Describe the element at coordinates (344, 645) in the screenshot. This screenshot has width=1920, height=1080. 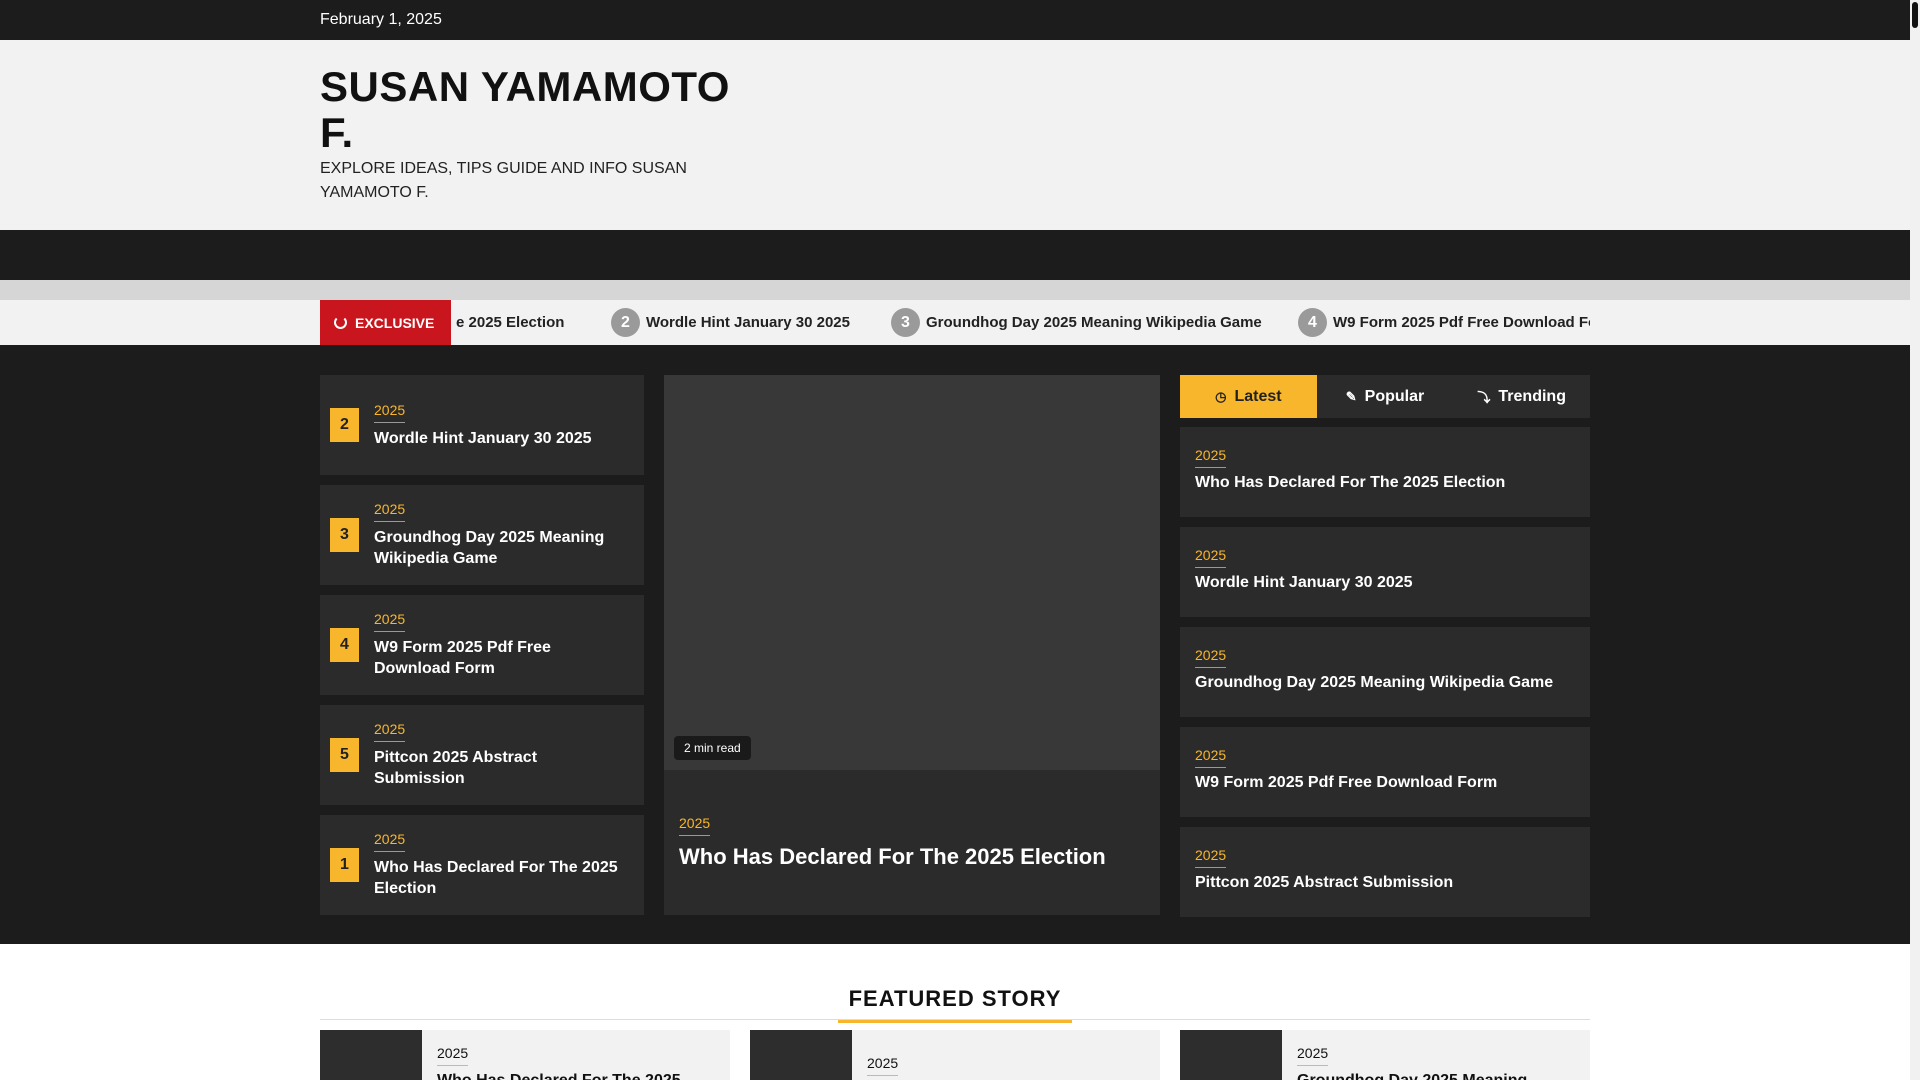
I see `rank-number: 4` at that location.